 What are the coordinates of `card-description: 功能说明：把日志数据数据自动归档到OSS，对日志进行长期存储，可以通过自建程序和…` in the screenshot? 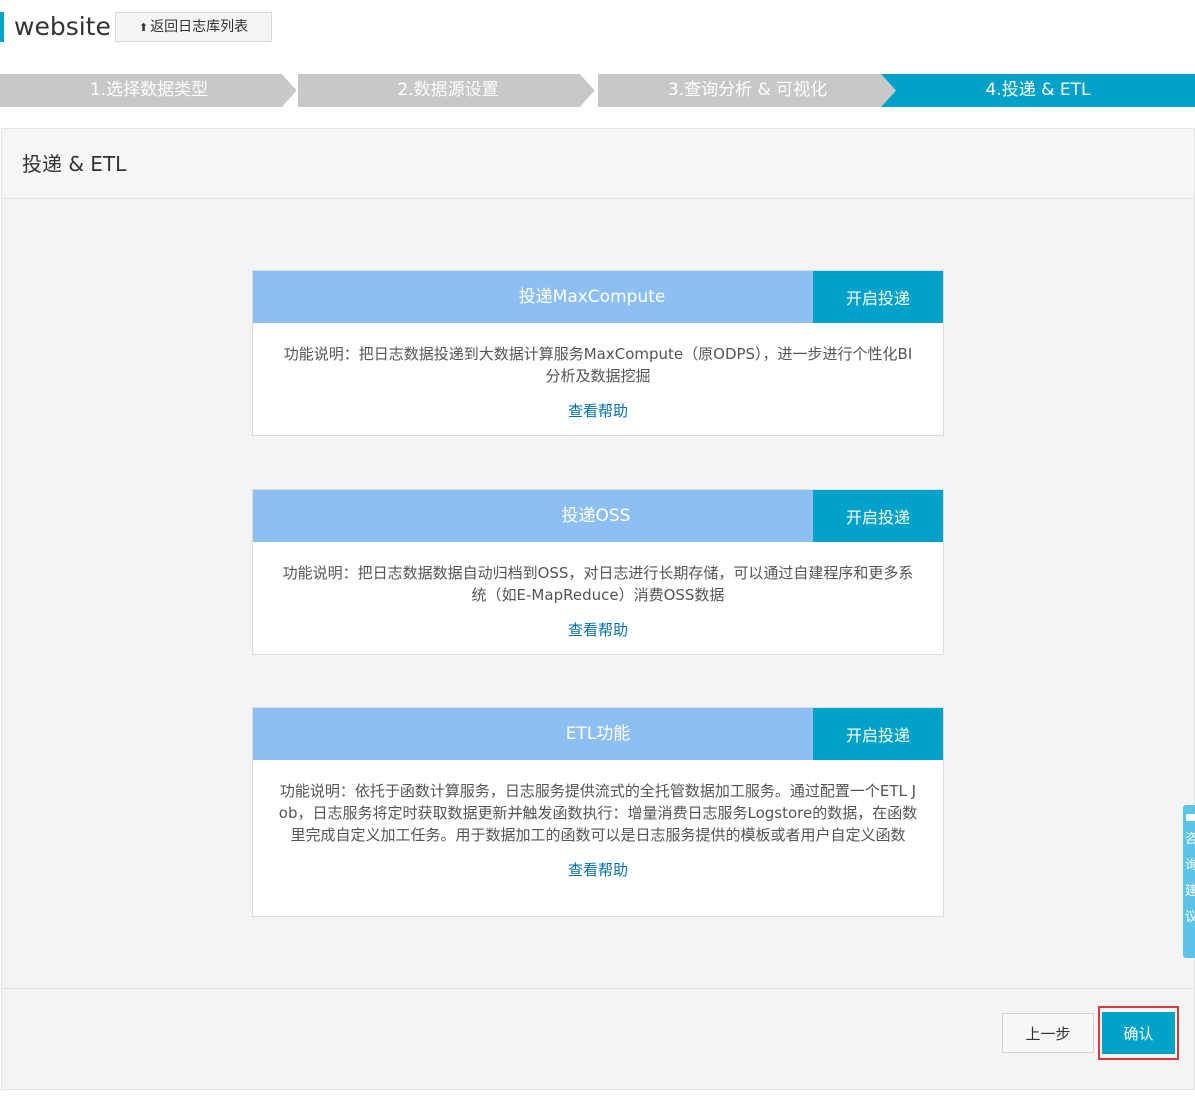 It's located at (598, 584).